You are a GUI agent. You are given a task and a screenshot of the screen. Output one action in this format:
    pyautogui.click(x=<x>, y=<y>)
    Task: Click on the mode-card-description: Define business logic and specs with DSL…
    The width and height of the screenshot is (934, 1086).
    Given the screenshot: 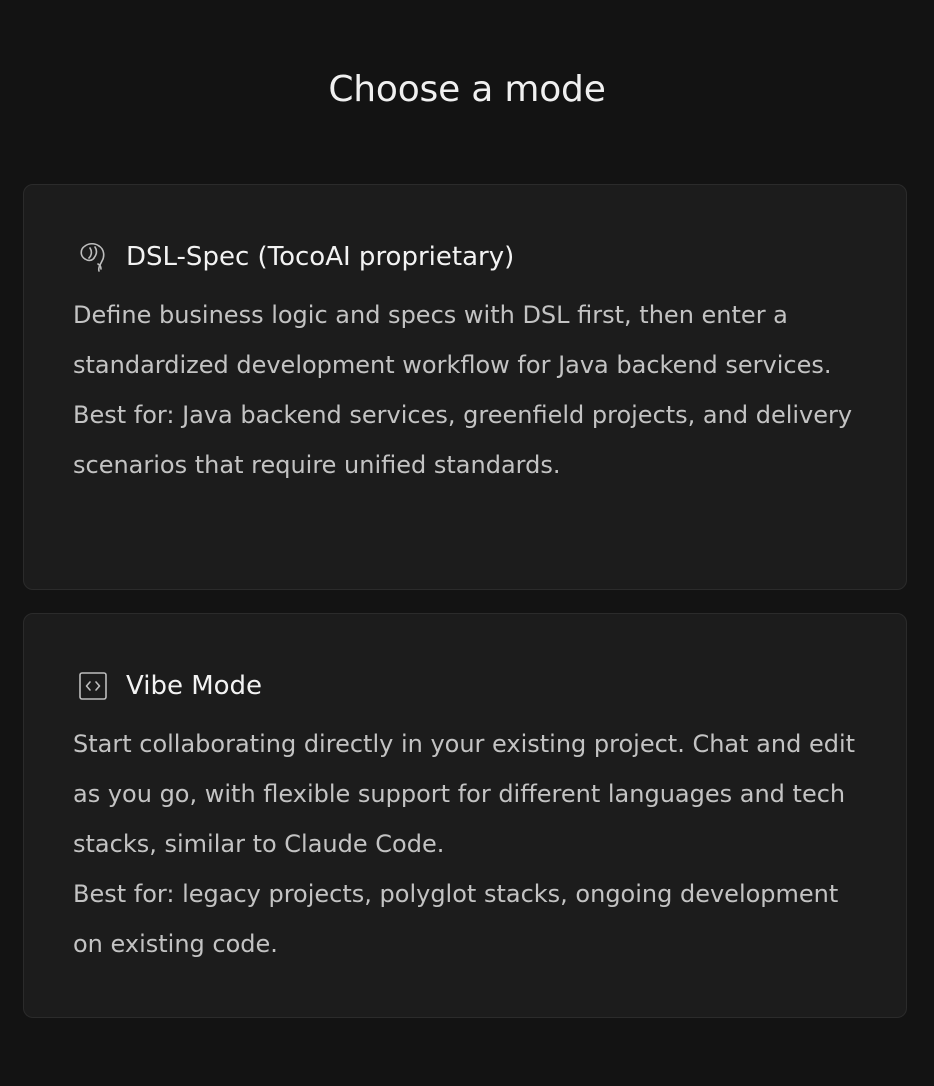 What is the action you would take?
    pyautogui.click(x=452, y=340)
    